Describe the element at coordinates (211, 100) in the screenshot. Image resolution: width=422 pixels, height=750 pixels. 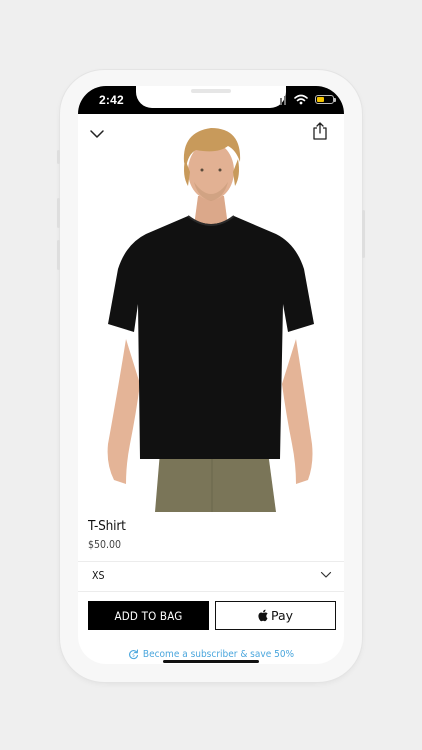
I see `status-bar: 2:42` at that location.